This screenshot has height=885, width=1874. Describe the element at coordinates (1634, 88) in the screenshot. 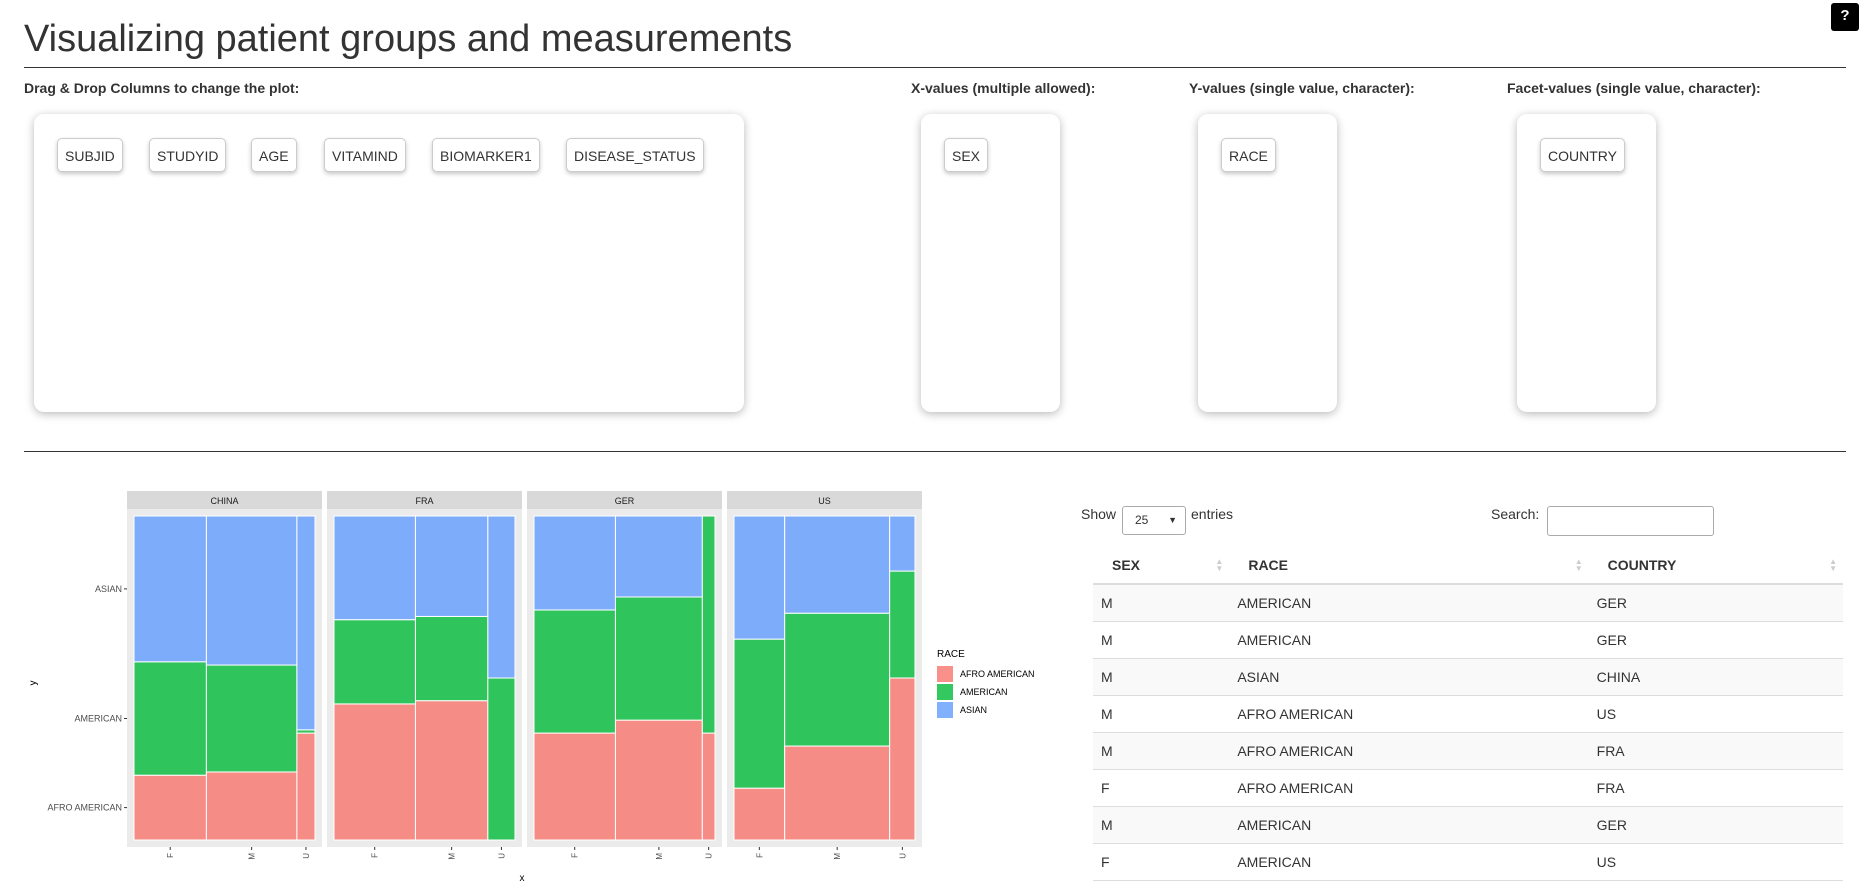

I see `facet-values-label: Facet-values (single value, character):` at that location.